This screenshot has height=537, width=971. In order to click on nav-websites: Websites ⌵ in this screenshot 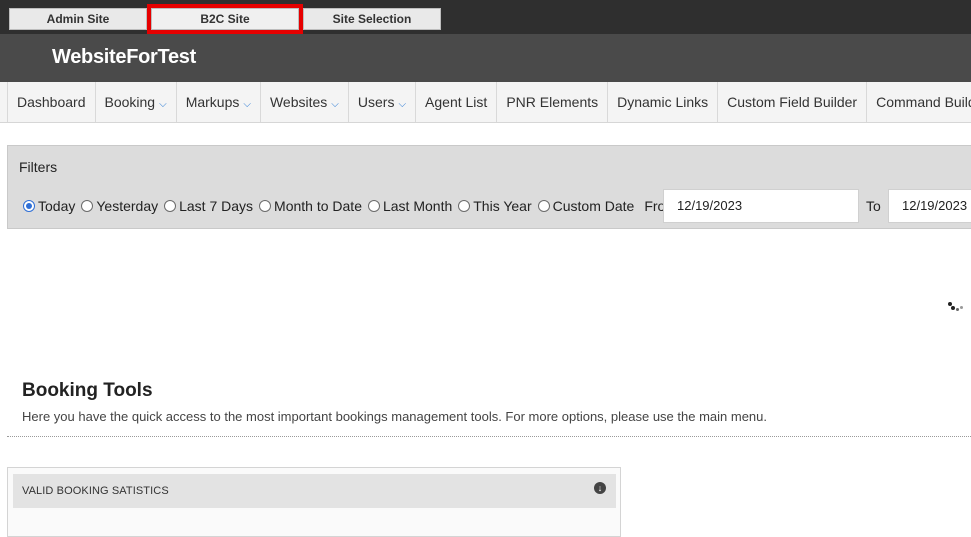, I will do `click(304, 102)`.